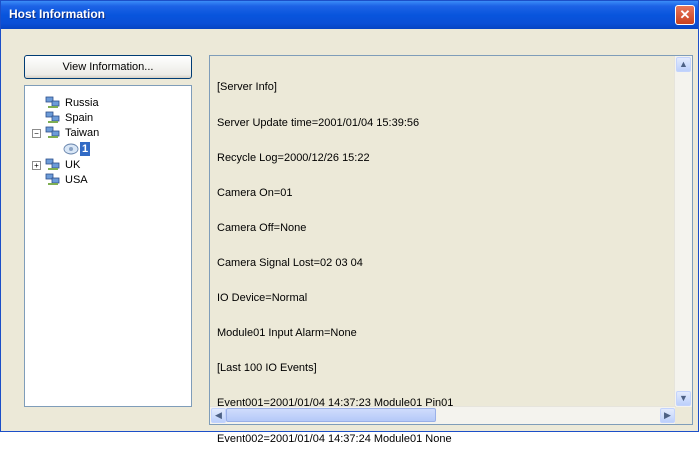 This screenshot has height=469, width=699. What do you see at coordinates (290, 262) in the screenshot?
I see `log-line: Camera Signal Lost=02 03 04` at bounding box center [290, 262].